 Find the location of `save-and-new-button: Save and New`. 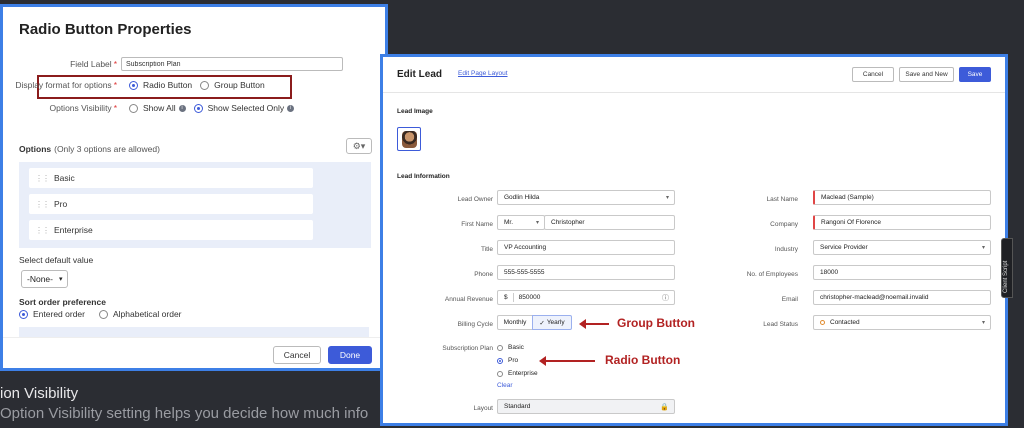

save-and-new-button: Save and New is located at coordinates (926, 74).